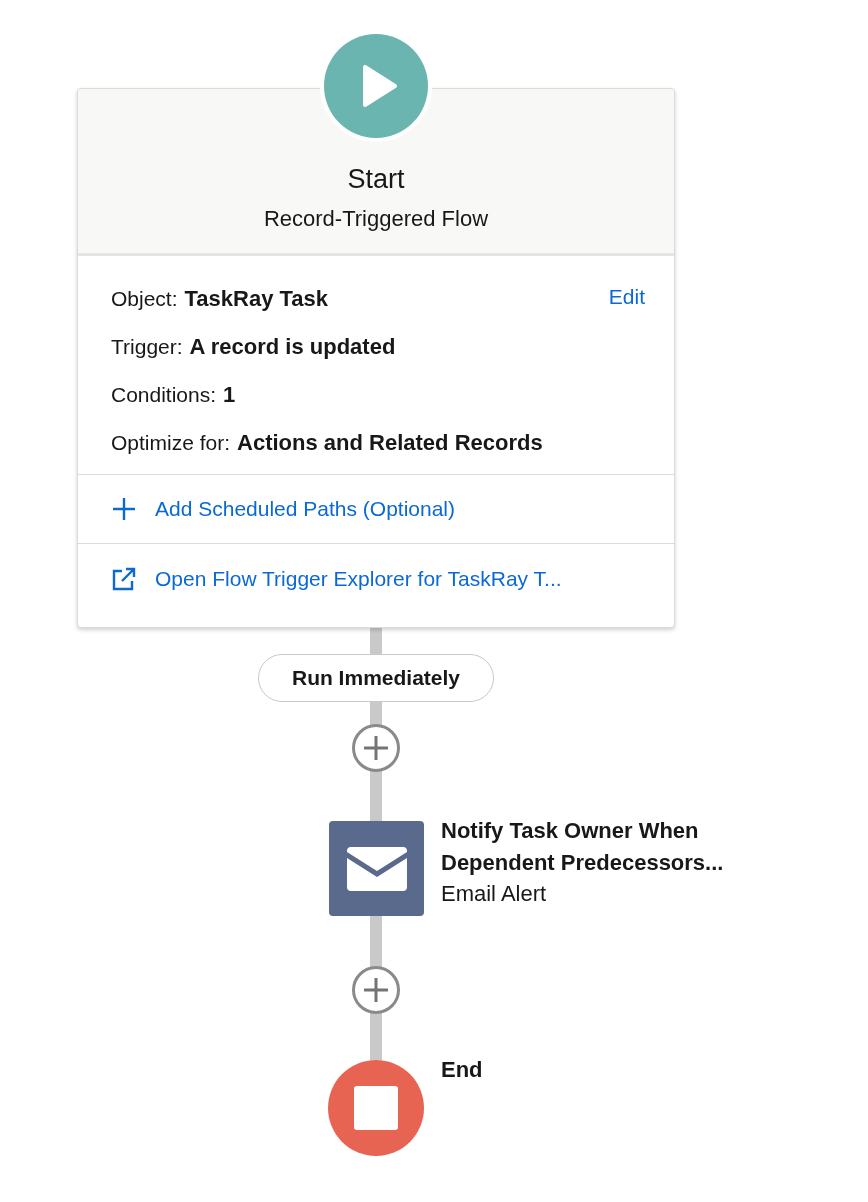 The height and width of the screenshot is (1202, 868). What do you see at coordinates (494, 894) in the screenshot?
I see `element-type: Email Alert` at bounding box center [494, 894].